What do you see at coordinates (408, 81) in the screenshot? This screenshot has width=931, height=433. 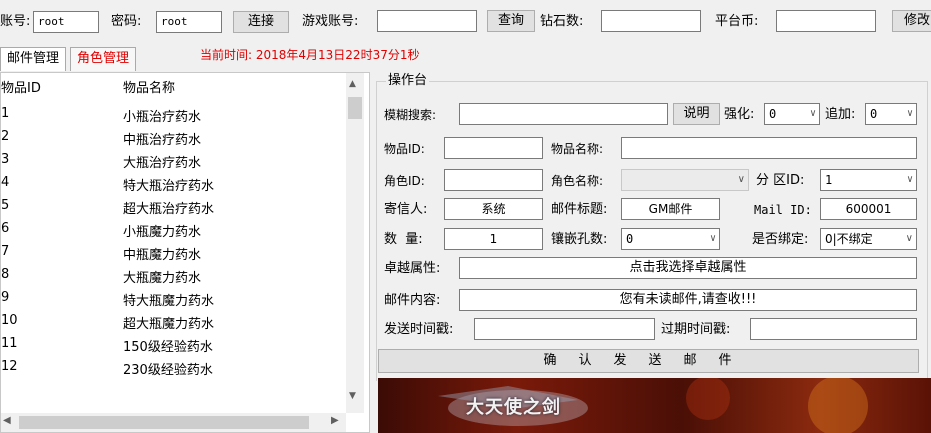 I see `operations-title: 操作台` at bounding box center [408, 81].